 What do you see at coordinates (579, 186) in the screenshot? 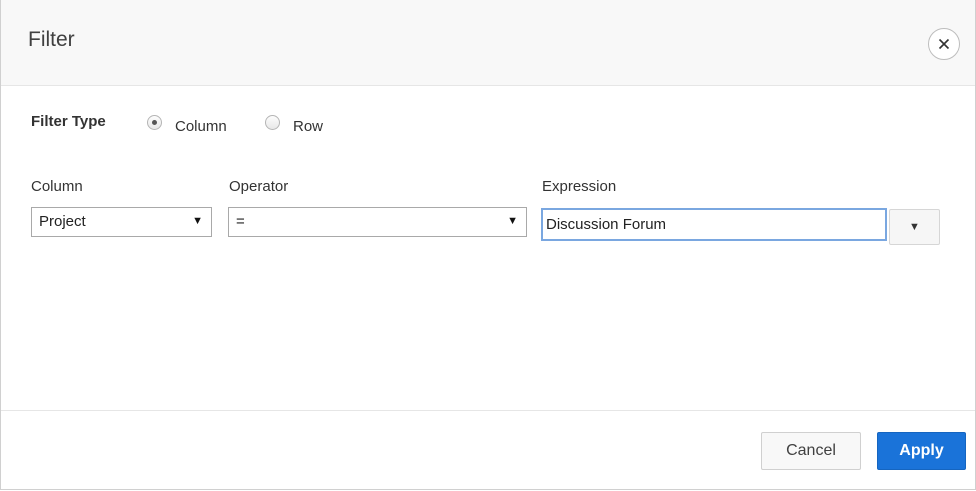
I see `expression-label: Expression` at bounding box center [579, 186].